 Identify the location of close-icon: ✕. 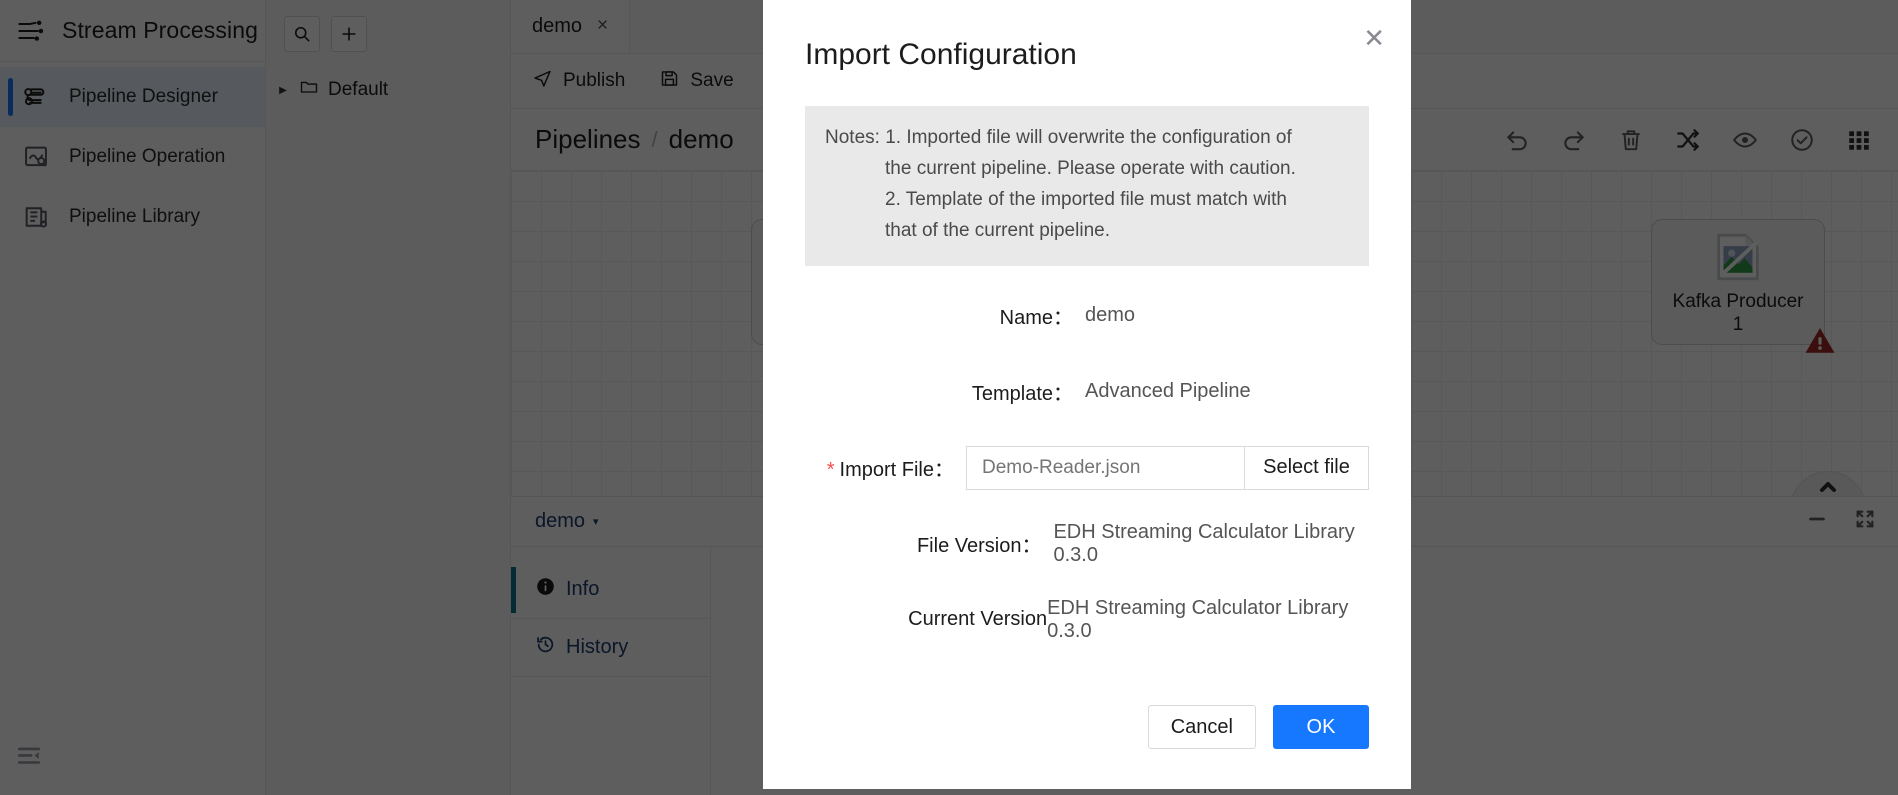
(1374, 38).